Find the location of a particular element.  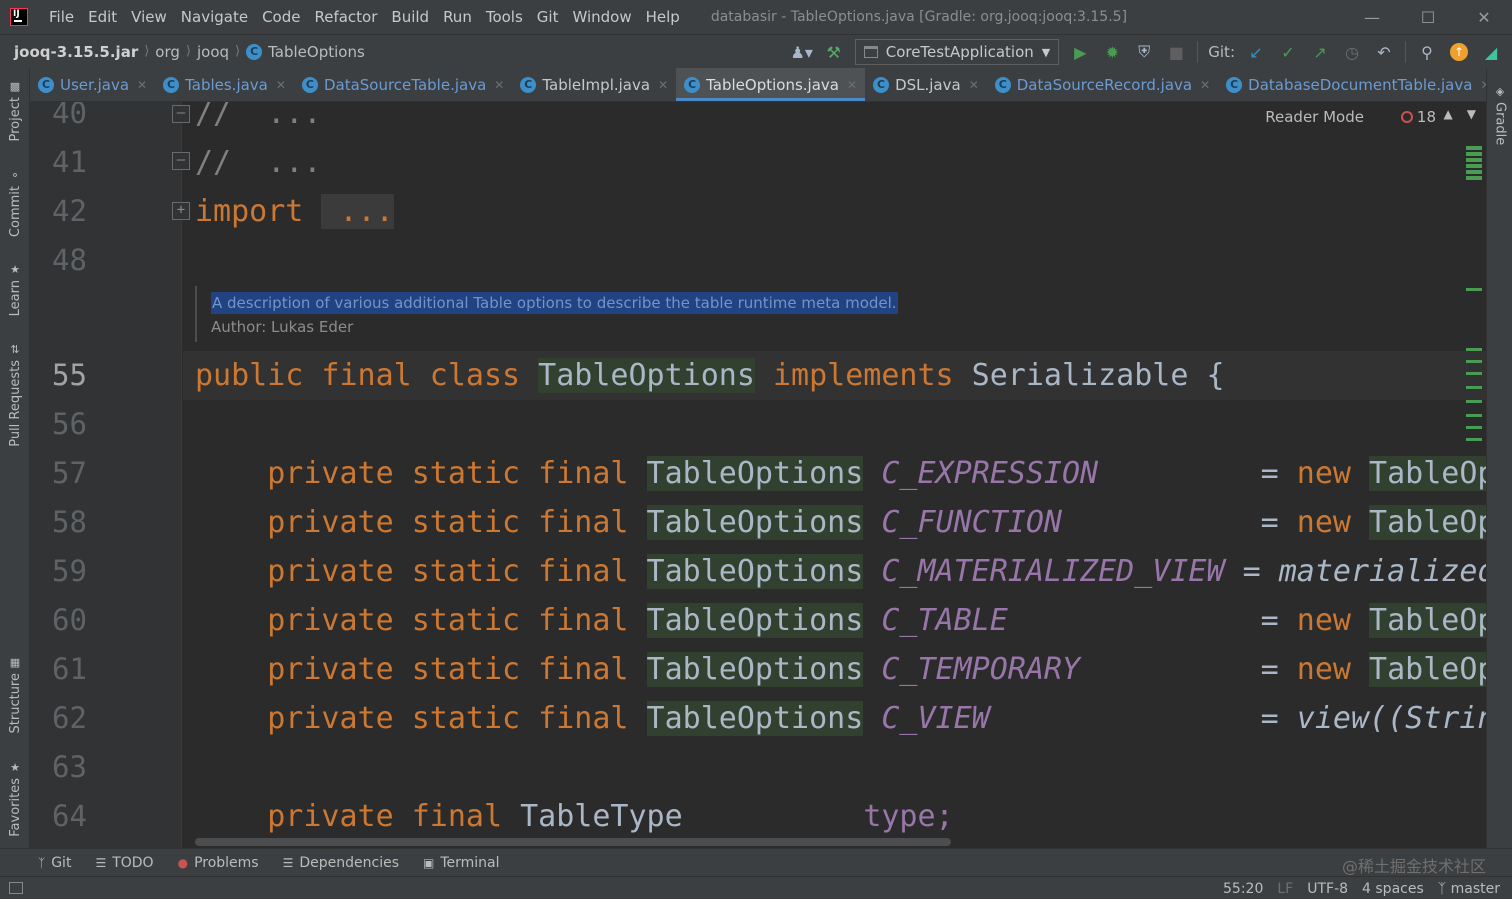

rollback-icon: ↶ is located at coordinates (1384, 52).